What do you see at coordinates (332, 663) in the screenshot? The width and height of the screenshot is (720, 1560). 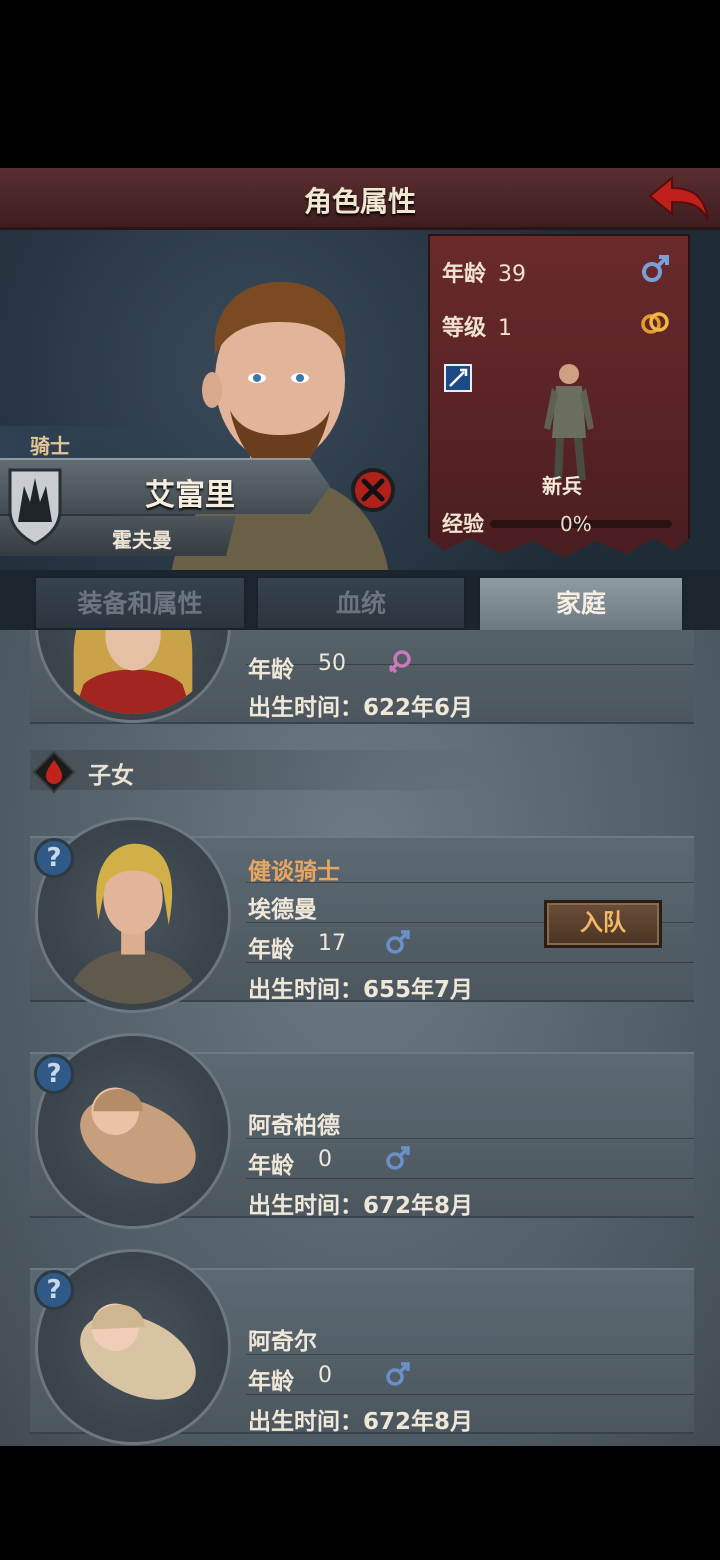 I see `spouse-age-value: 50` at bounding box center [332, 663].